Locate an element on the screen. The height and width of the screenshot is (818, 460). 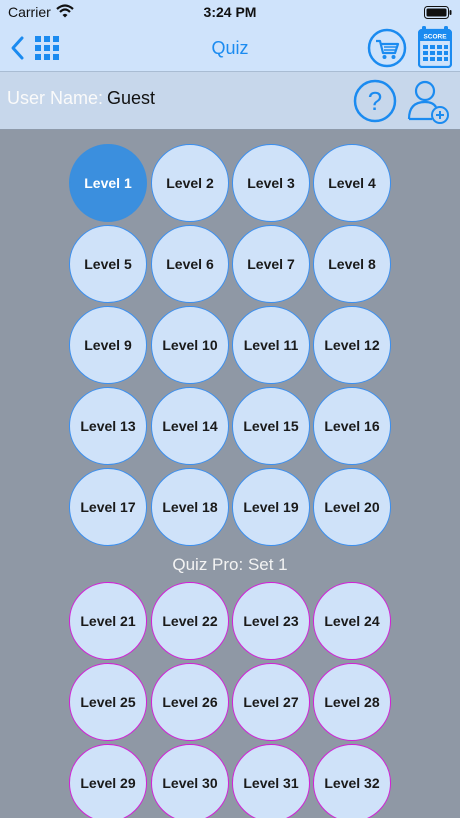
level-button-level-17: Level 17 is located at coordinates (108, 507).